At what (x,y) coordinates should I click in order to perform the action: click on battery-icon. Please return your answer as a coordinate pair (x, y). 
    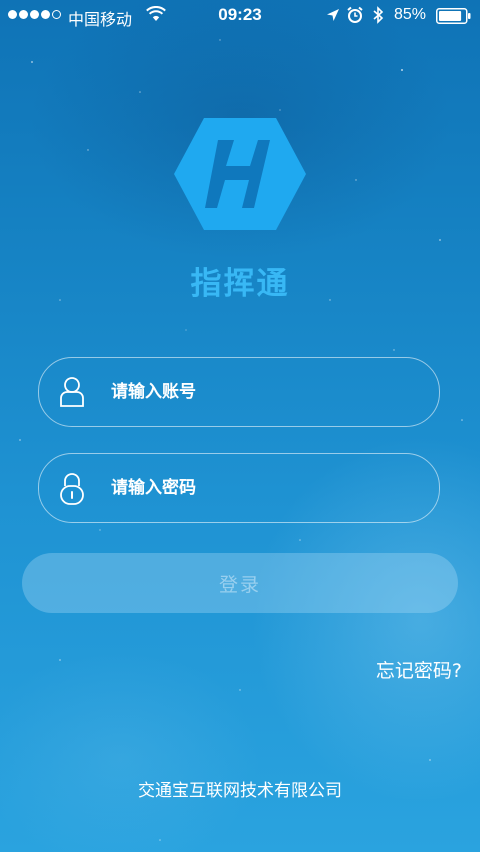
    Looking at the image, I should click on (453, 16).